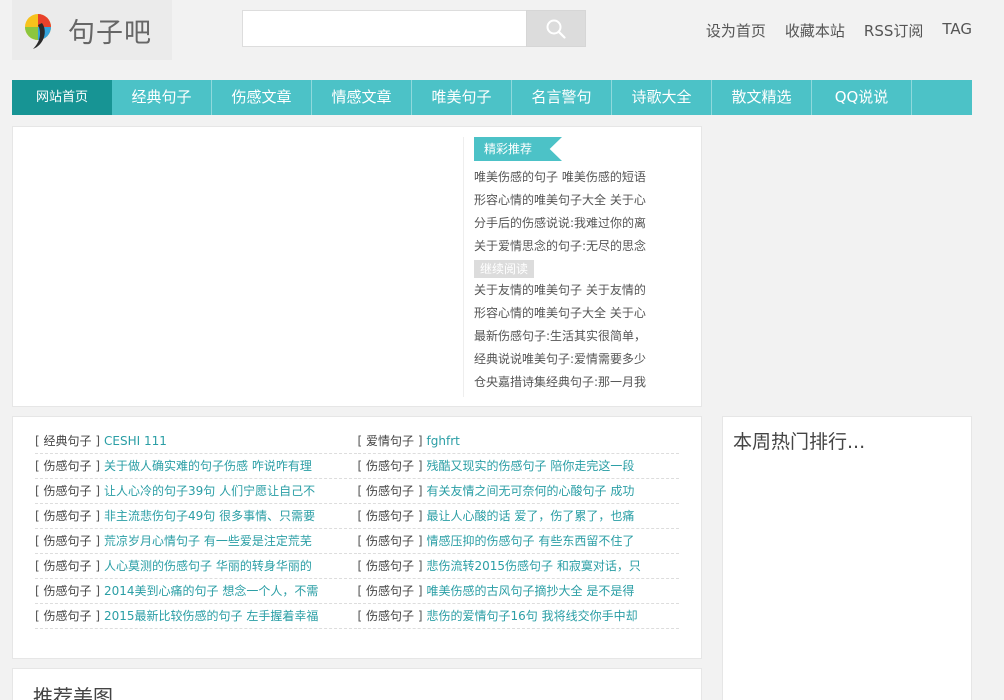 This screenshot has height=700, width=1004. I want to click on article-link: 关于做人确实难的句子伤感 咋说咋有理, so click(208, 466).